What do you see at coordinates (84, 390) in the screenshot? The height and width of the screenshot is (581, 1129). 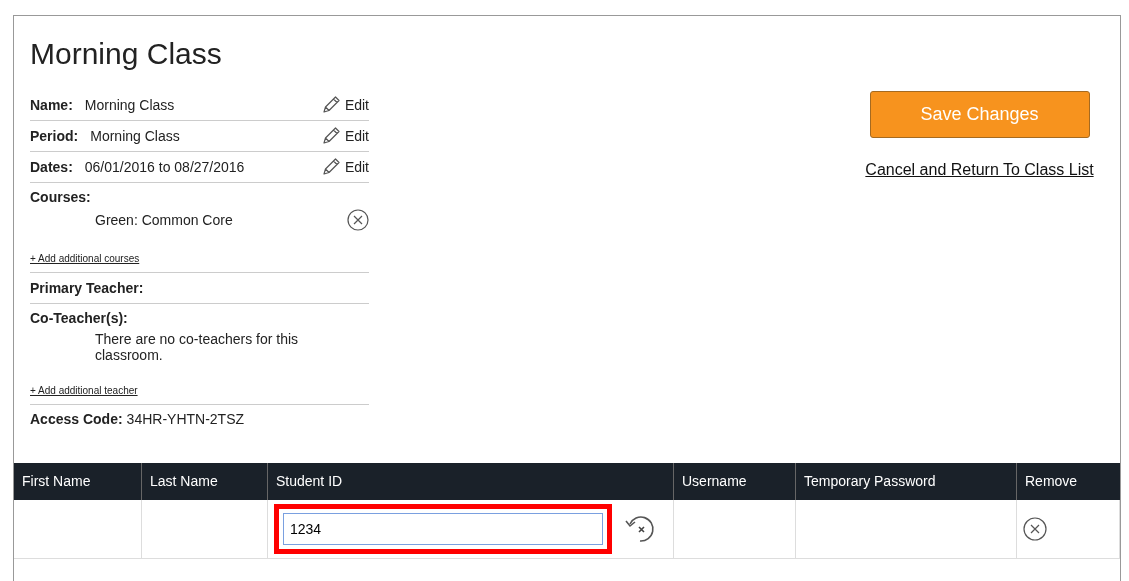 I see `add-teacher-link: + Add additional teacher` at bounding box center [84, 390].